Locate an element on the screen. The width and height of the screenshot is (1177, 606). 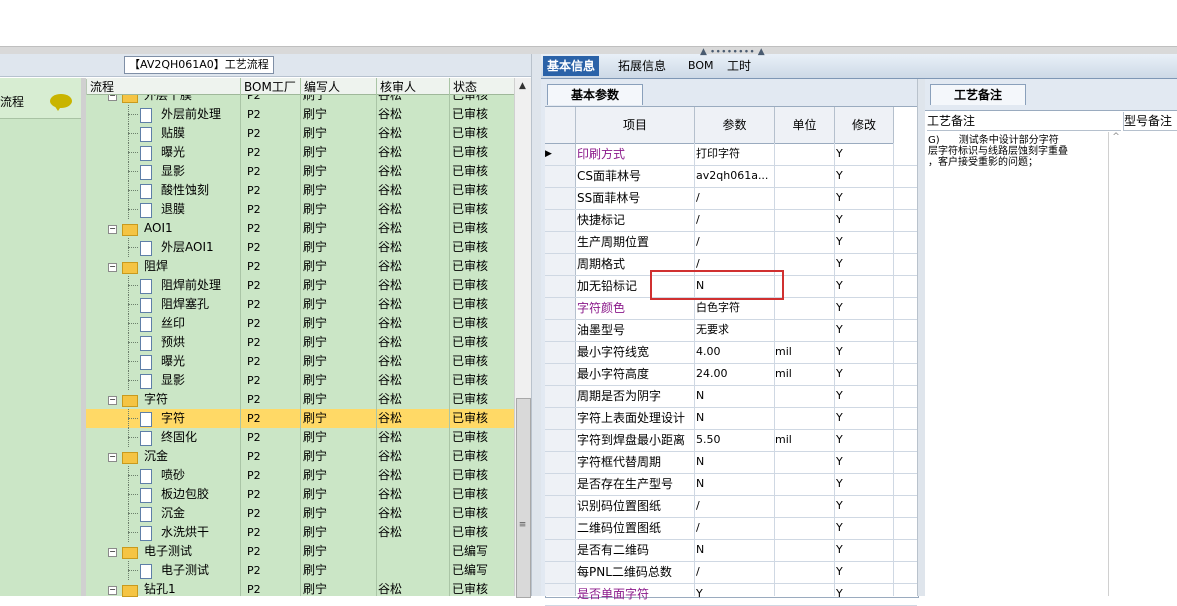
param-row: 字符到焊盘最小距离 5.50 mil Y is located at coordinates (731, 440).